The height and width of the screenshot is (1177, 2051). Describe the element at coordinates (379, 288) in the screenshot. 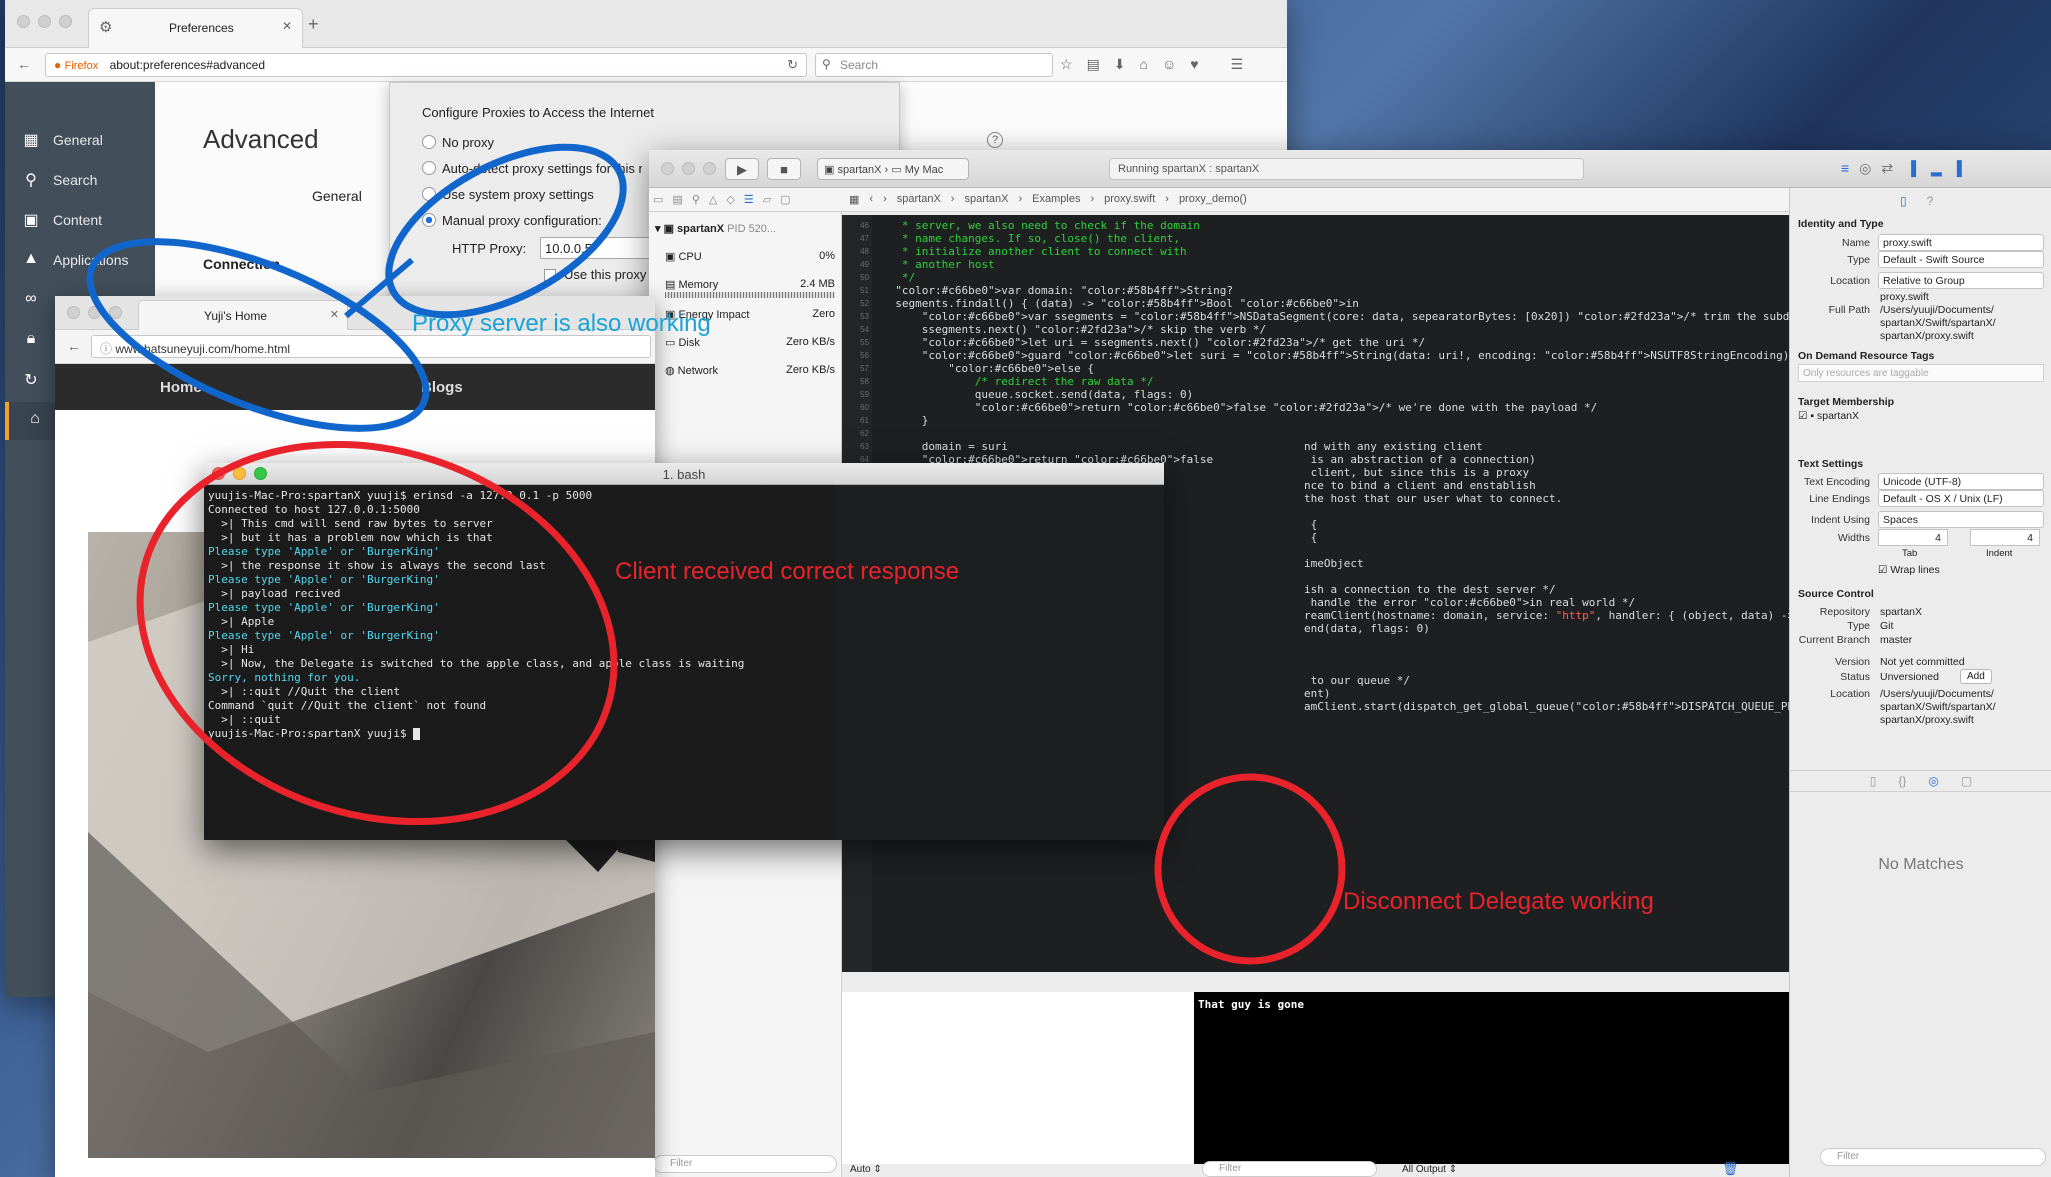

I see `blue-connector-line` at that location.